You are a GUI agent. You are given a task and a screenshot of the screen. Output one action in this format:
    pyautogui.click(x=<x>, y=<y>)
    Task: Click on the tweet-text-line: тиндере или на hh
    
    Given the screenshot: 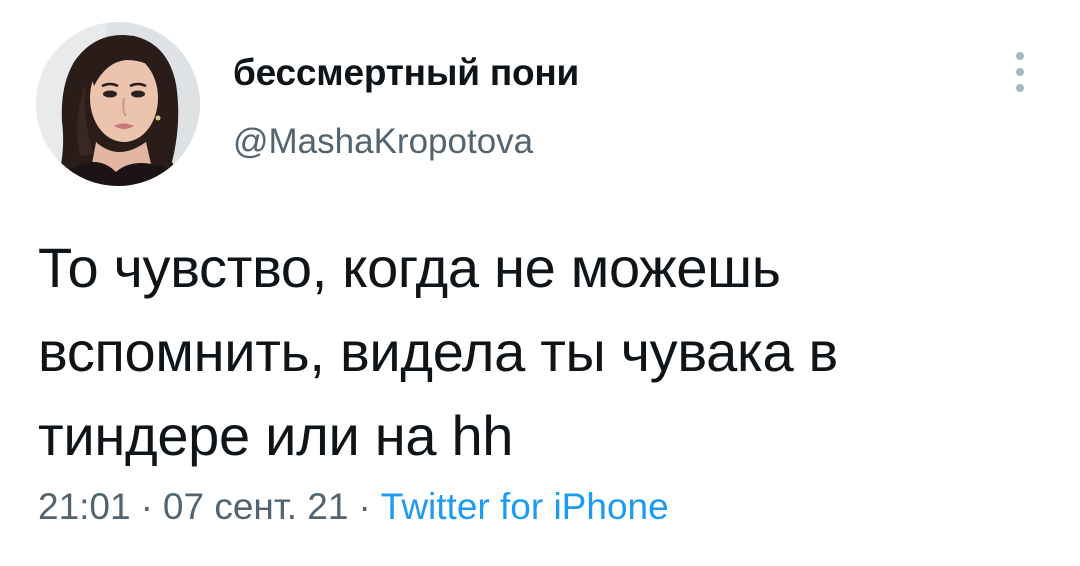 What is the action you would take?
    pyautogui.click(x=276, y=435)
    